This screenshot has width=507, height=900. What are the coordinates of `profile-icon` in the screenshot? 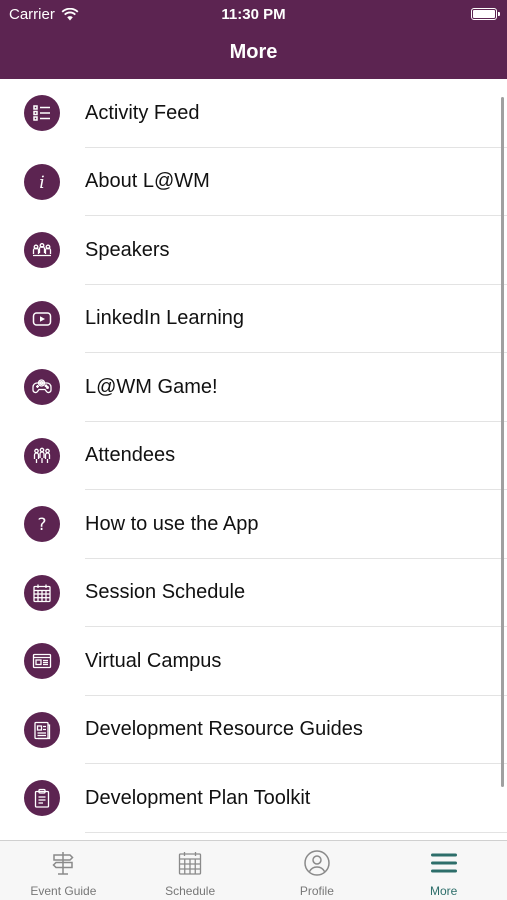 It's located at (317, 863).